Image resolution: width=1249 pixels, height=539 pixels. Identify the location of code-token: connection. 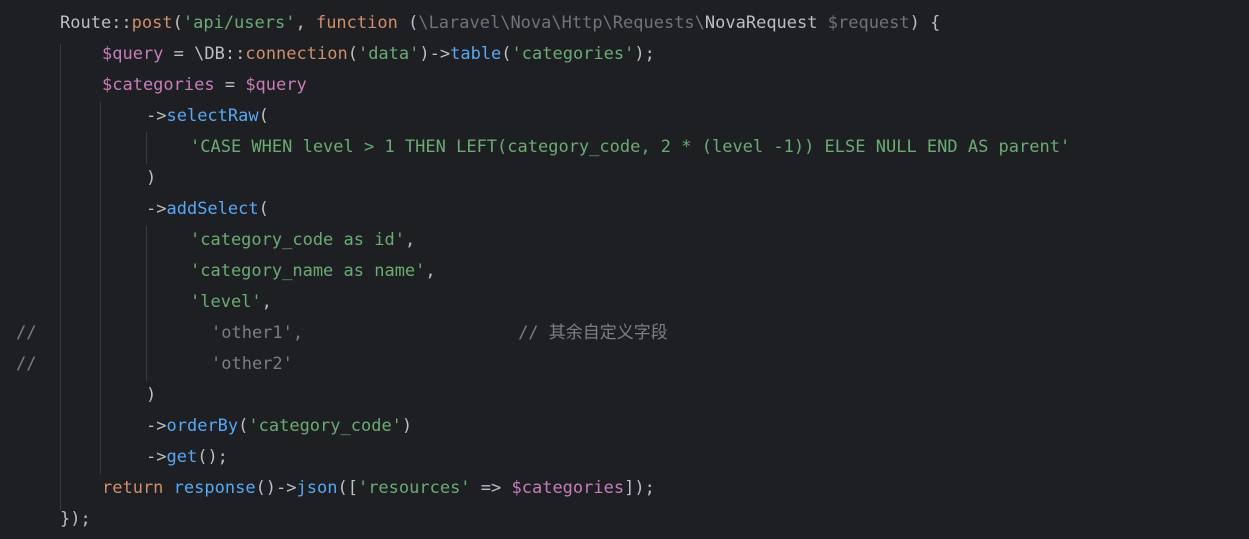
(296, 54).